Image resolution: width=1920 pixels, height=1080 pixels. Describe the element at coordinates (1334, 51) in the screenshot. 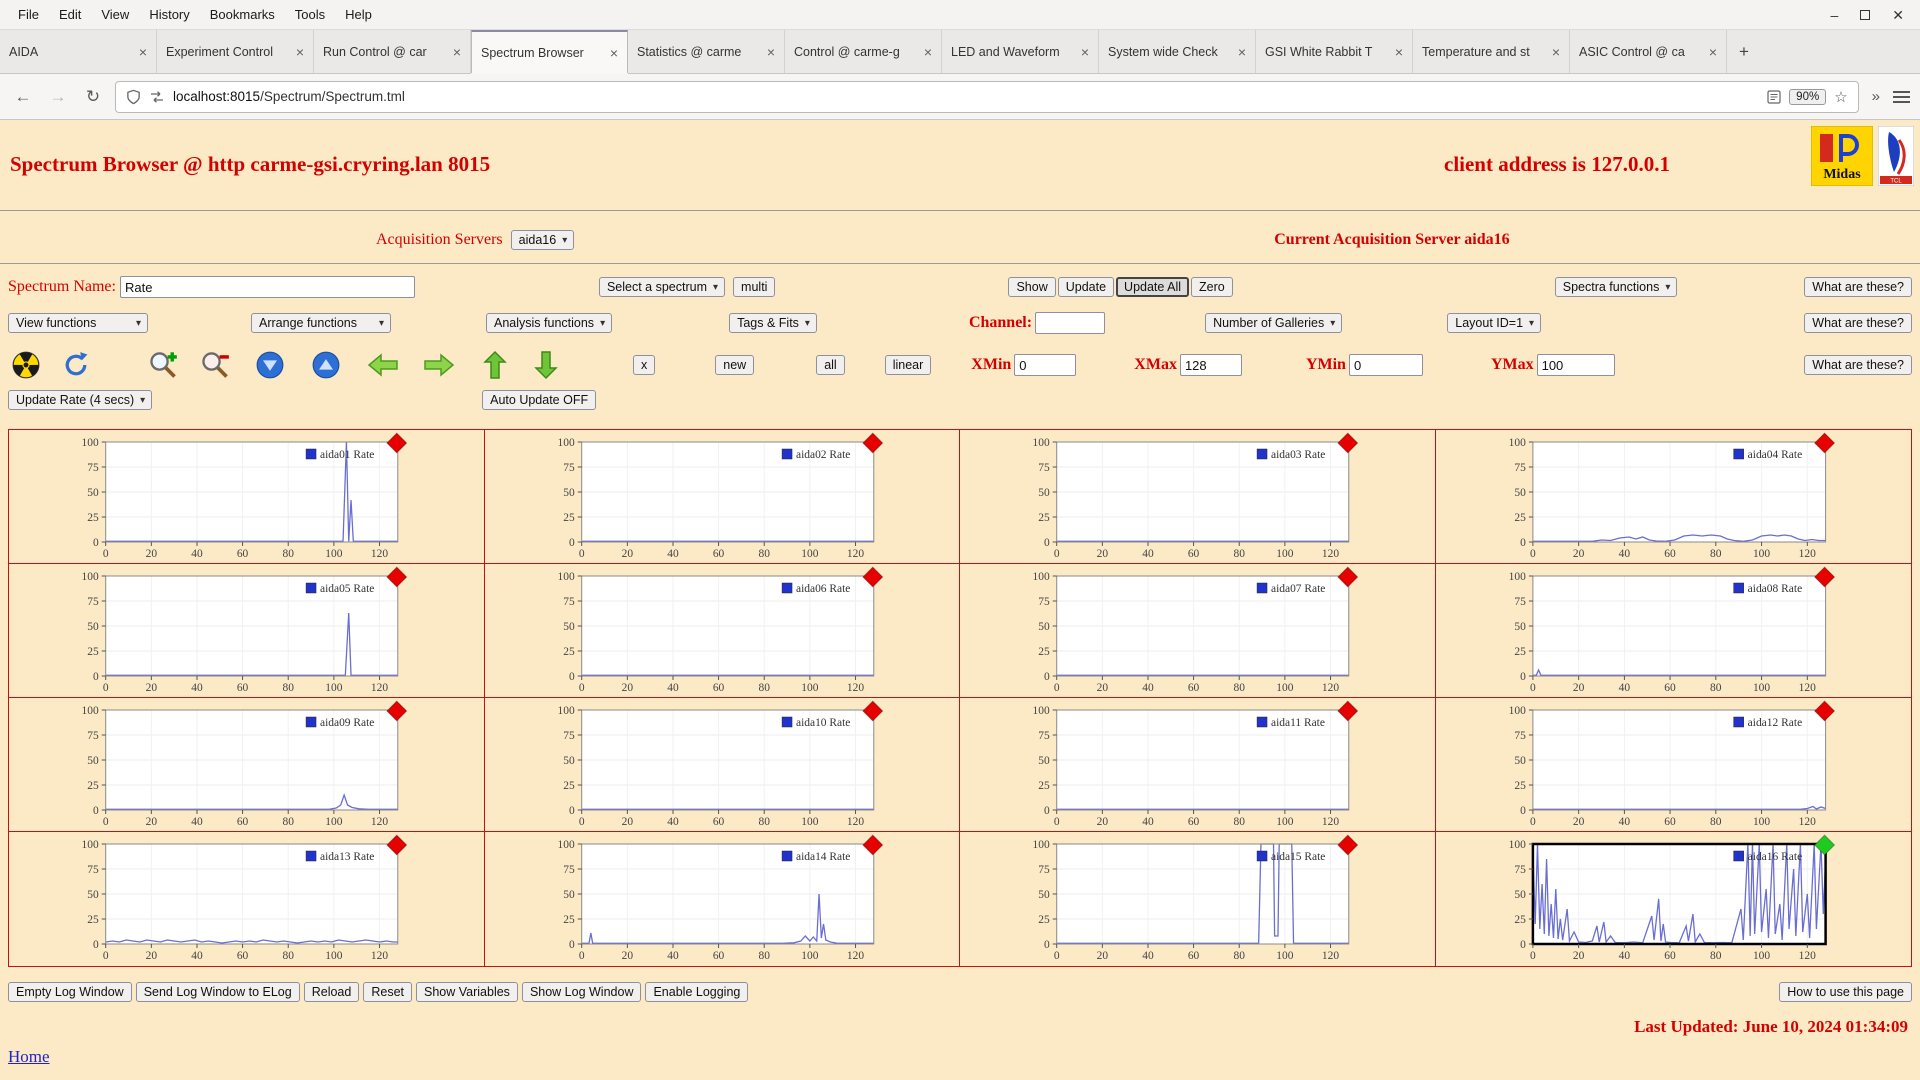

I see `tab-gsi-white-rabbit-t: GSI White Rabbit T ×` at that location.